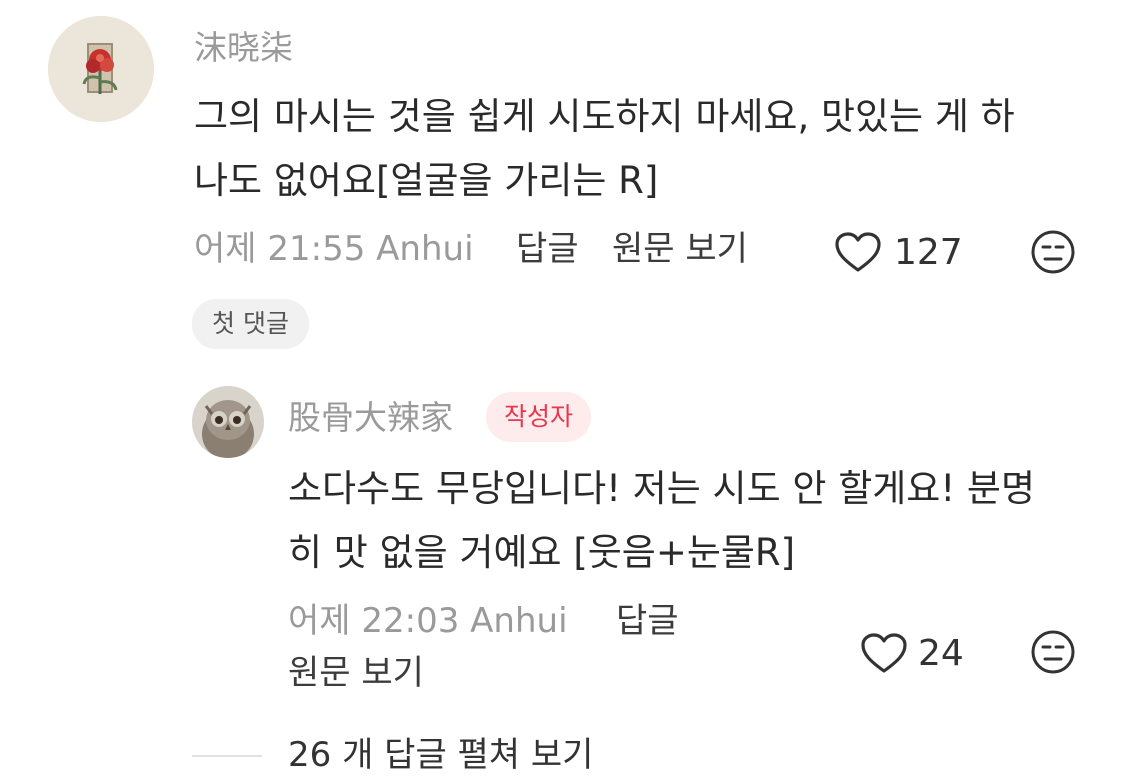 This screenshot has width=1125, height=784. I want to click on replier-username: 股骨大辣家, so click(370, 418).